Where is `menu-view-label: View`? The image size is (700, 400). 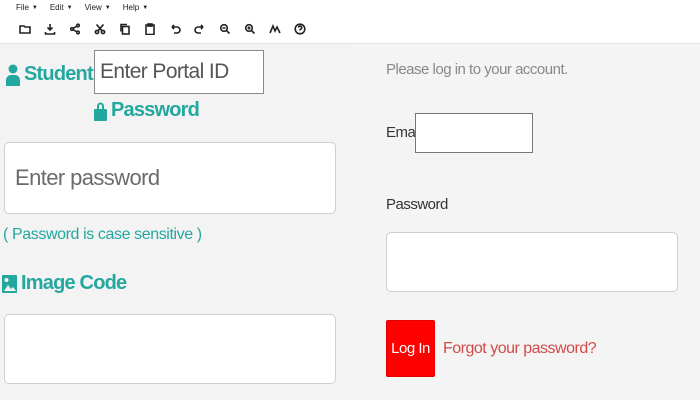
menu-view-label: View is located at coordinates (93, 7).